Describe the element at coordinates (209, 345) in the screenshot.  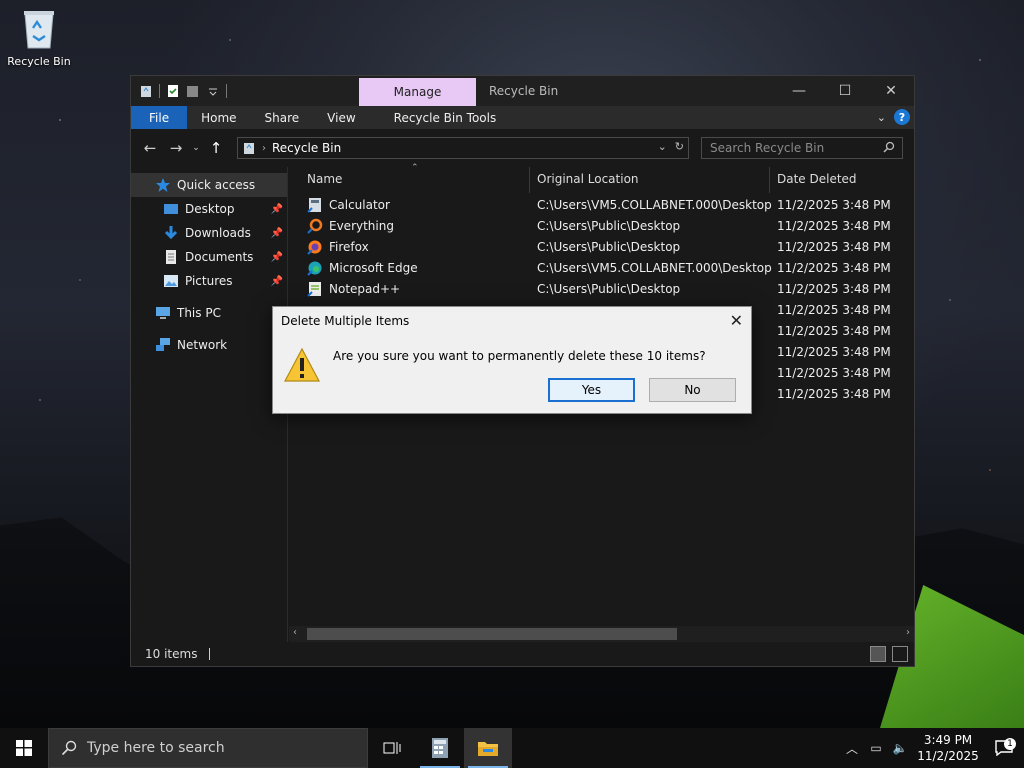
I see `sidebar-item-network: Network` at that location.